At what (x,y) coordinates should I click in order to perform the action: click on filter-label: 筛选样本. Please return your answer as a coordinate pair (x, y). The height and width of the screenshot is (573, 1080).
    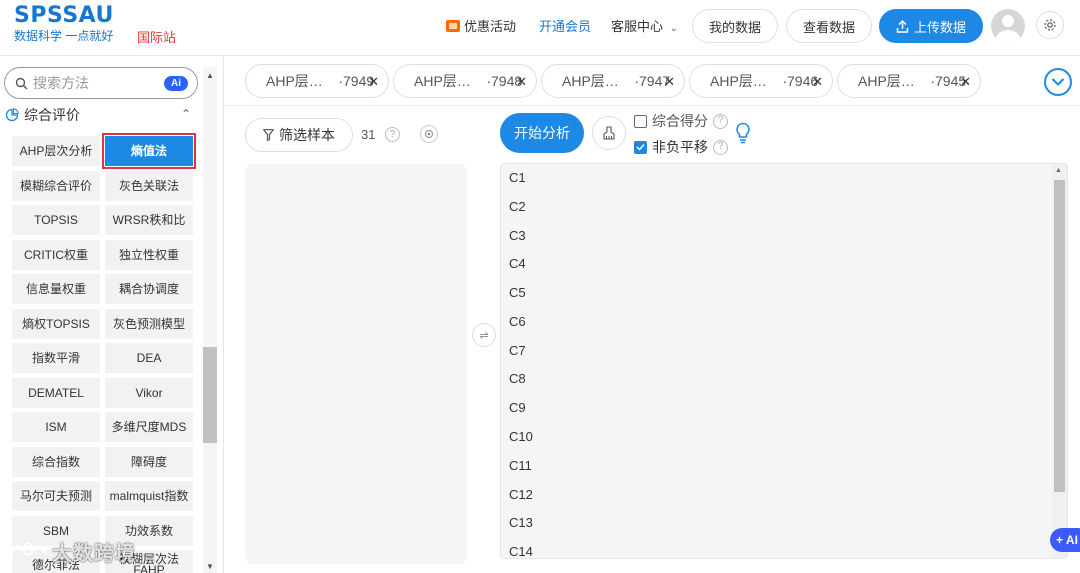
    Looking at the image, I should click on (307, 135).